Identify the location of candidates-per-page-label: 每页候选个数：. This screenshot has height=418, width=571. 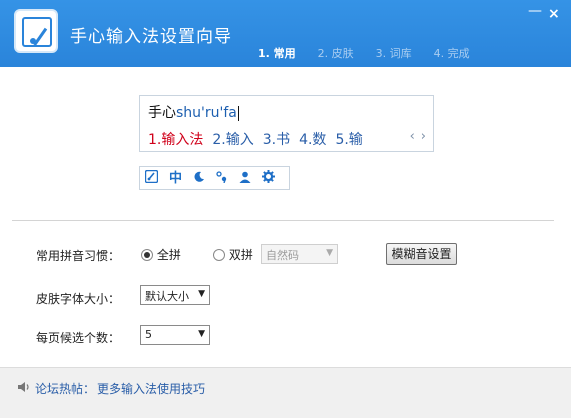
(78, 338).